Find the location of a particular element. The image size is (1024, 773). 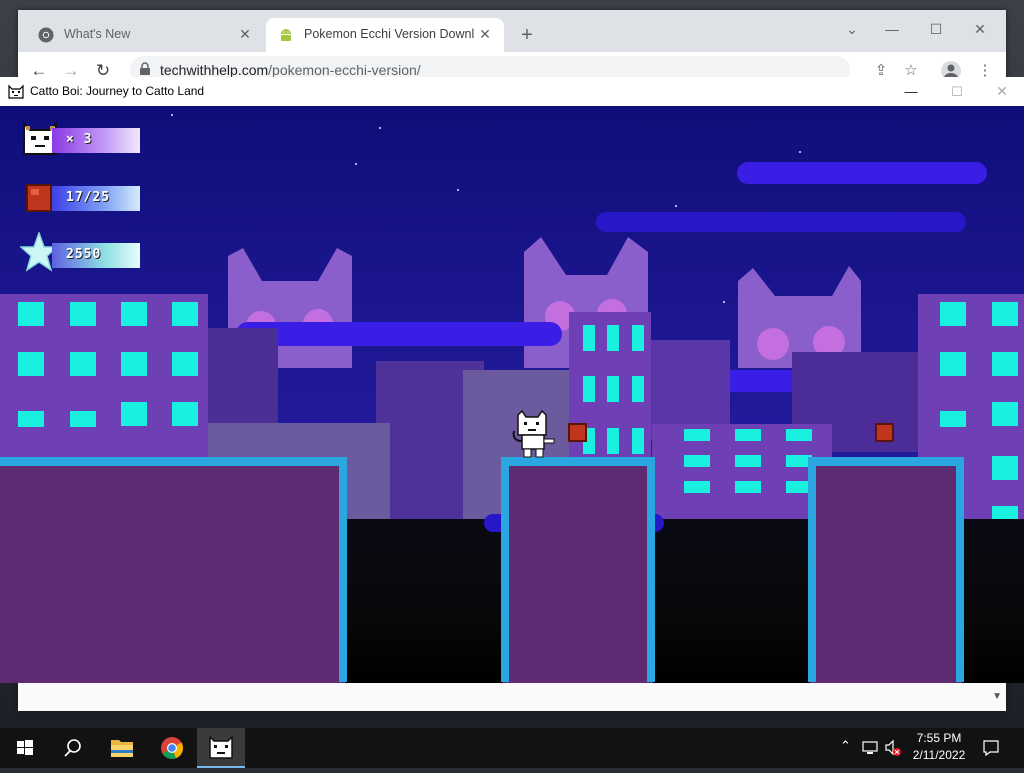

system-tray: ⌃ 7:55 PM 2/11/2022 is located at coordinates (930, 748).